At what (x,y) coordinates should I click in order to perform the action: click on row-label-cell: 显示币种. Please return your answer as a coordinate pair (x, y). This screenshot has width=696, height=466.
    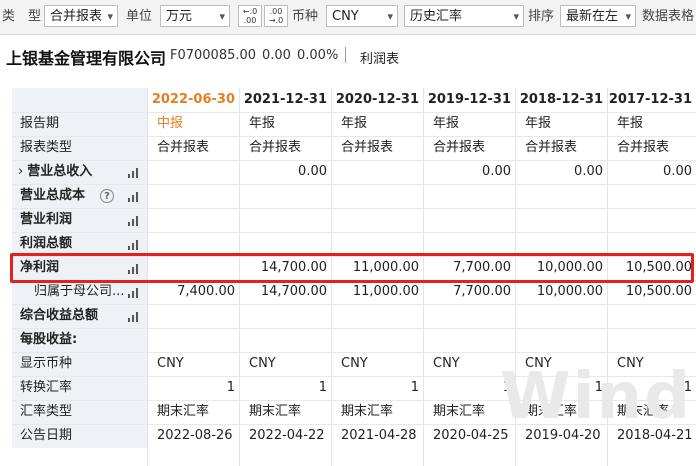
    Looking at the image, I should click on (79, 364).